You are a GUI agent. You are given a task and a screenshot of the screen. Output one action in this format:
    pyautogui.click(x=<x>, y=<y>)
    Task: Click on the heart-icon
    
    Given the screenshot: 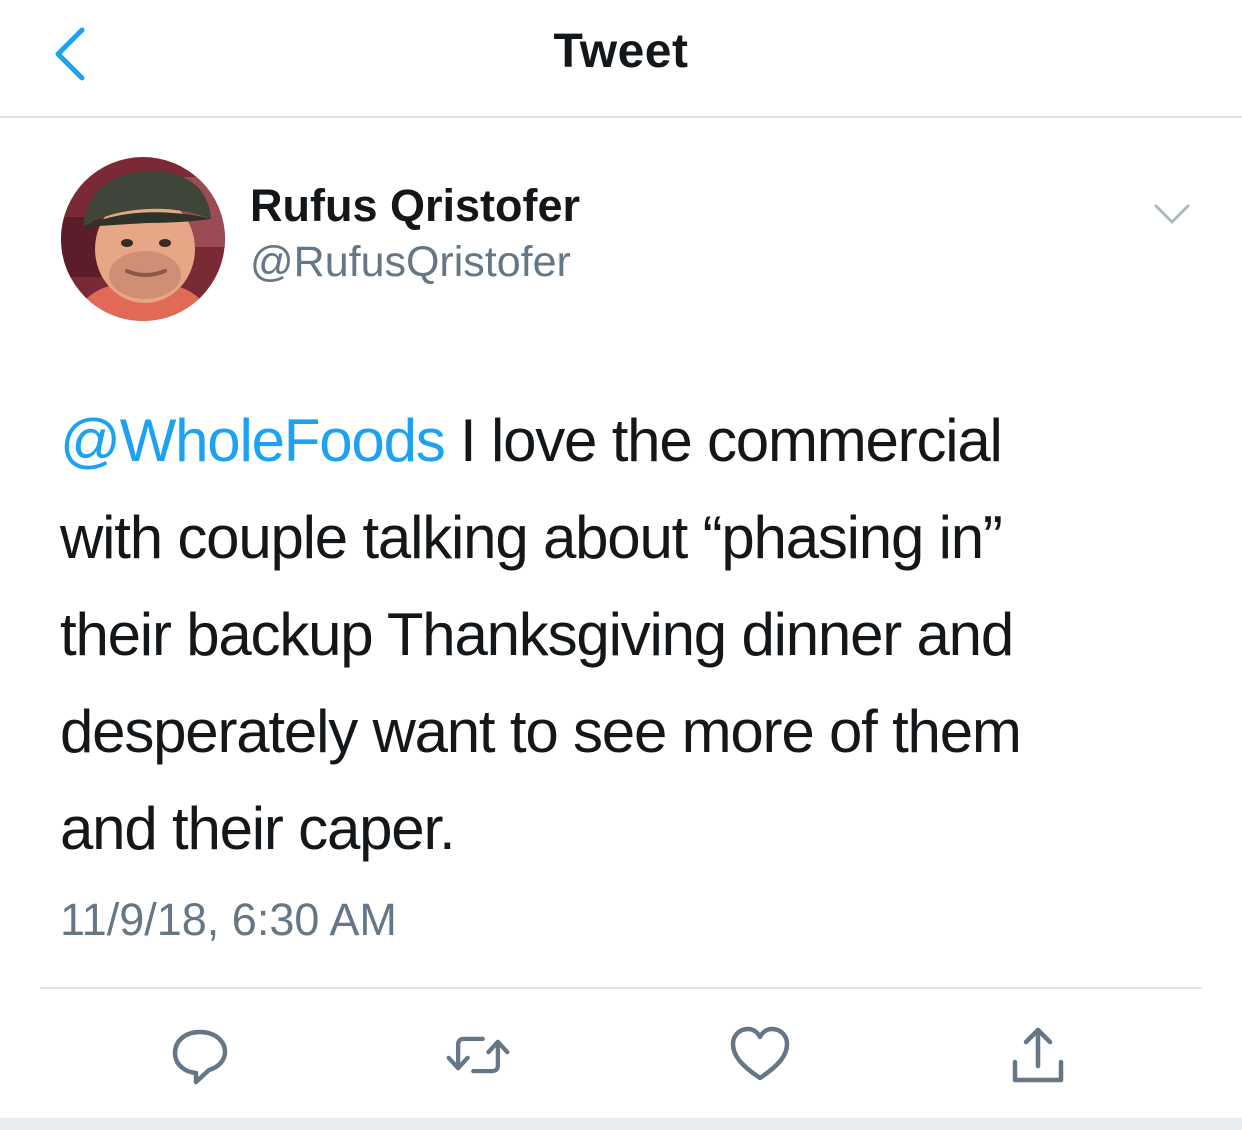 What is the action you would take?
    pyautogui.click(x=760, y=1053)
    